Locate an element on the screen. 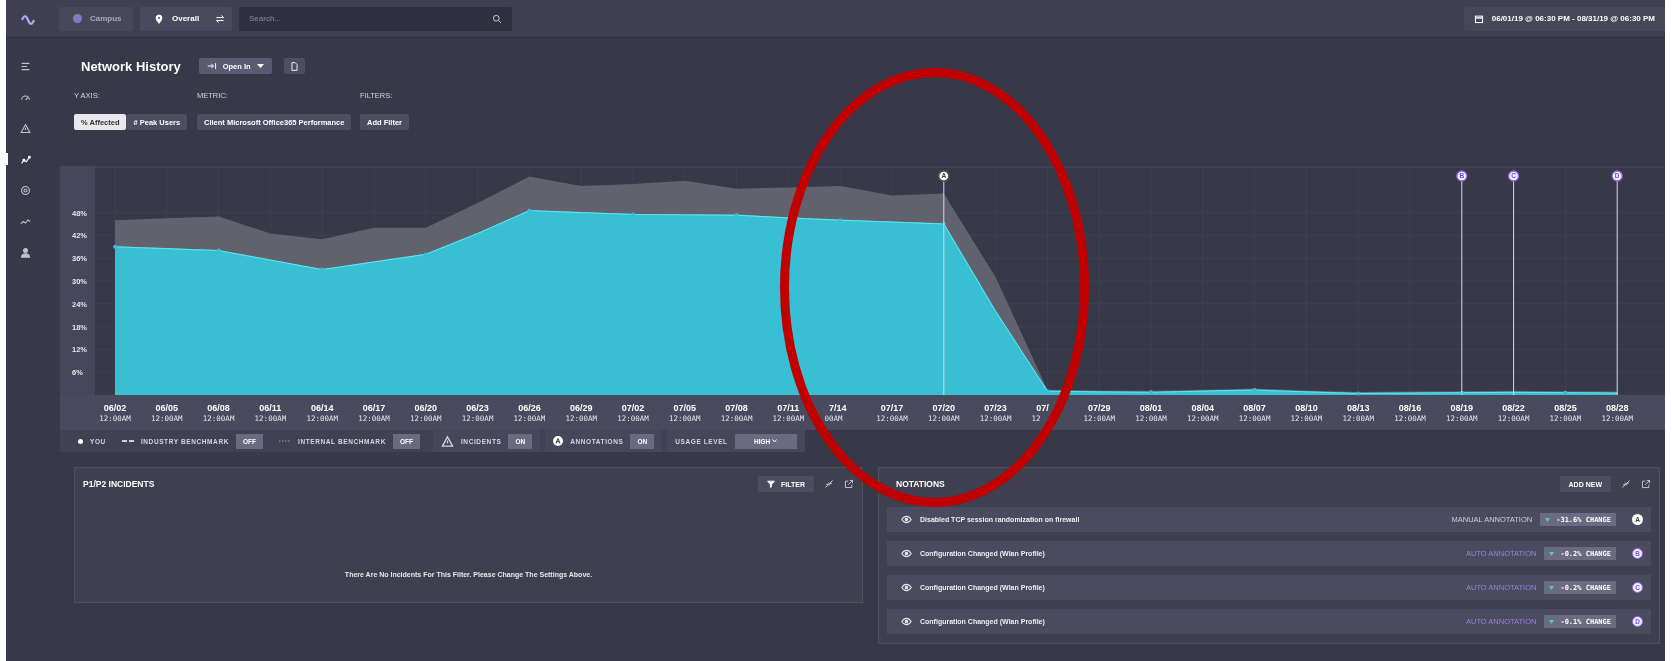 The image size is (1672, 661). swap-icon is located at coordinates (220, 18).